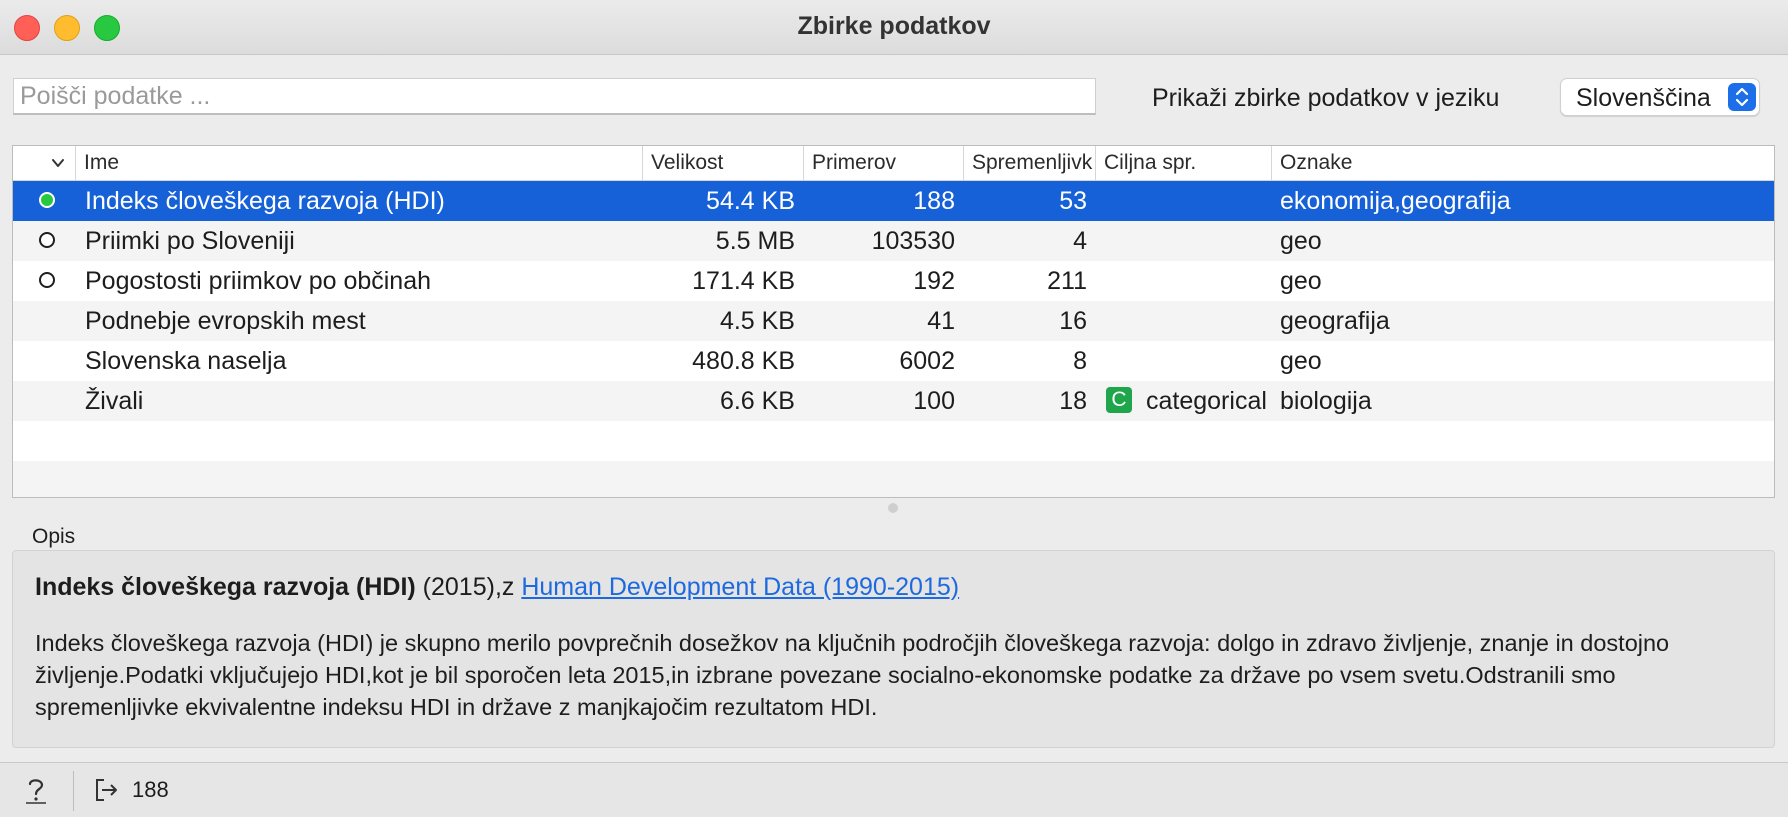 The image size is (1788, 817). I want to click on table-row: Priimki po Sloveniji 5.5 MB 103530 4 geo, so click(893, 241).